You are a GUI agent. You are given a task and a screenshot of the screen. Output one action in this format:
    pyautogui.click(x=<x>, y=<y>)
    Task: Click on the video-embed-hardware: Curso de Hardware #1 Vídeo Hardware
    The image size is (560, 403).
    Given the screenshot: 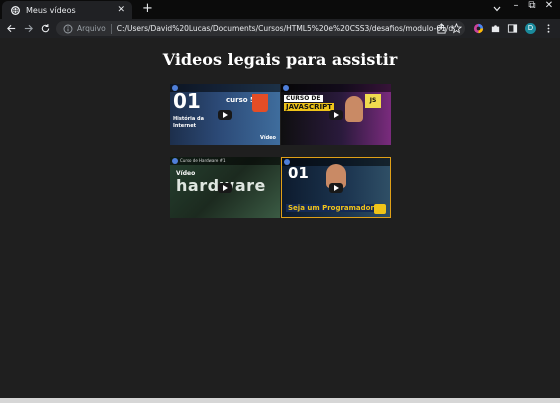 What is the action you would take?
    pyautogui.click(x=225, y=187)
    